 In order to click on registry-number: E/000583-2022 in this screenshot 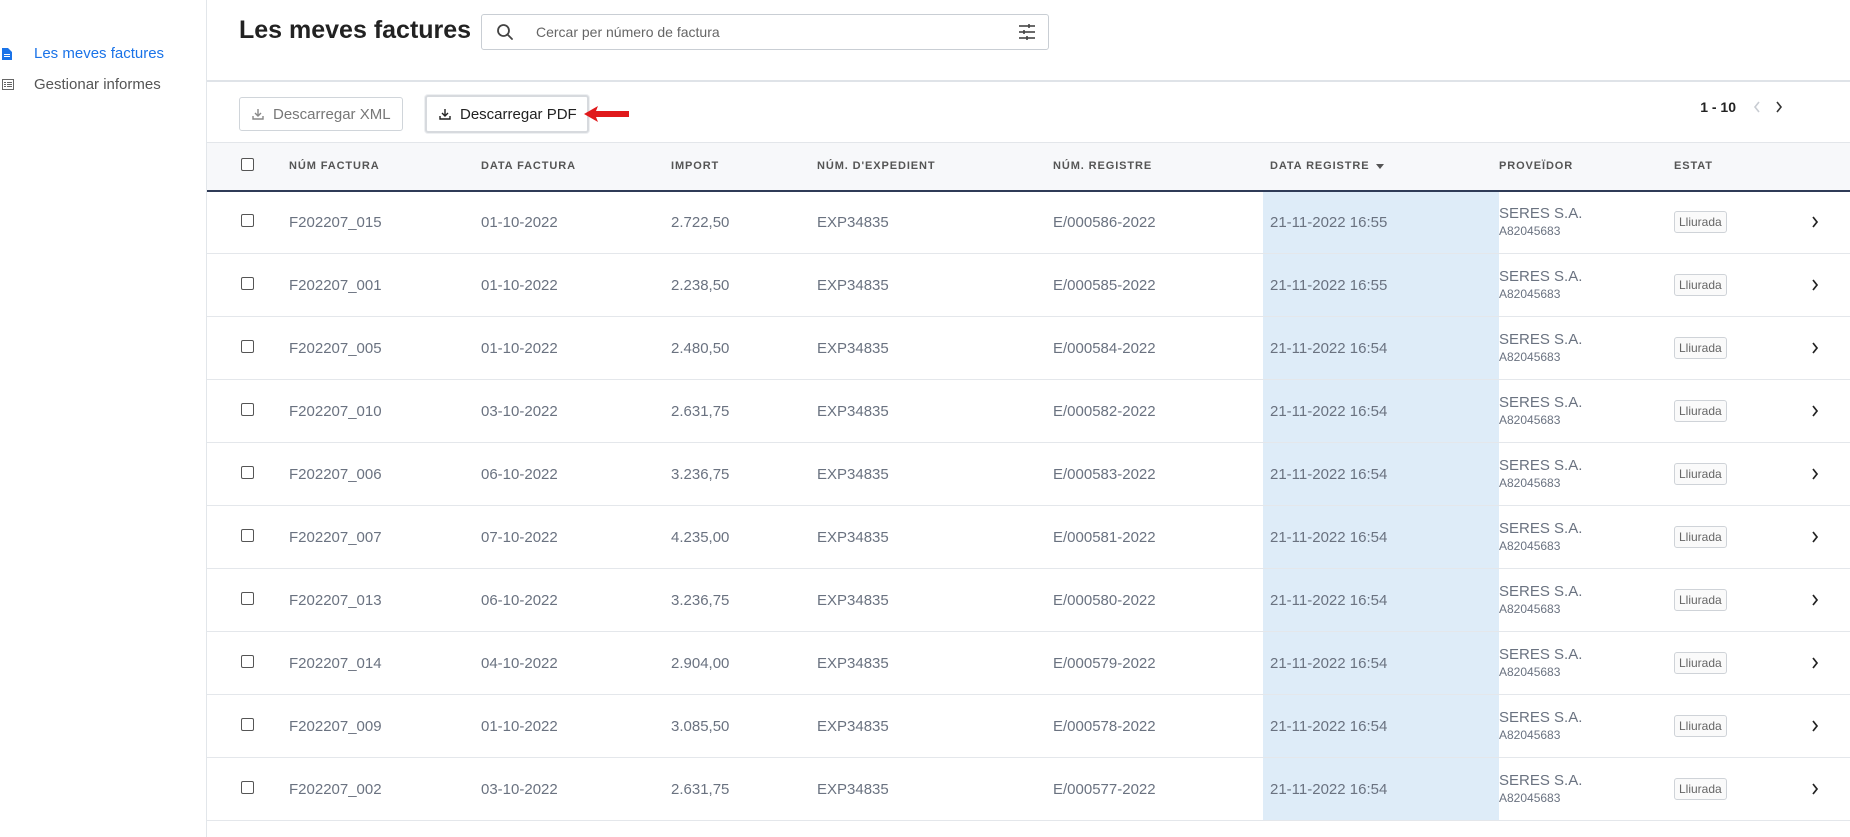, I will do `click(1104, 474)`.